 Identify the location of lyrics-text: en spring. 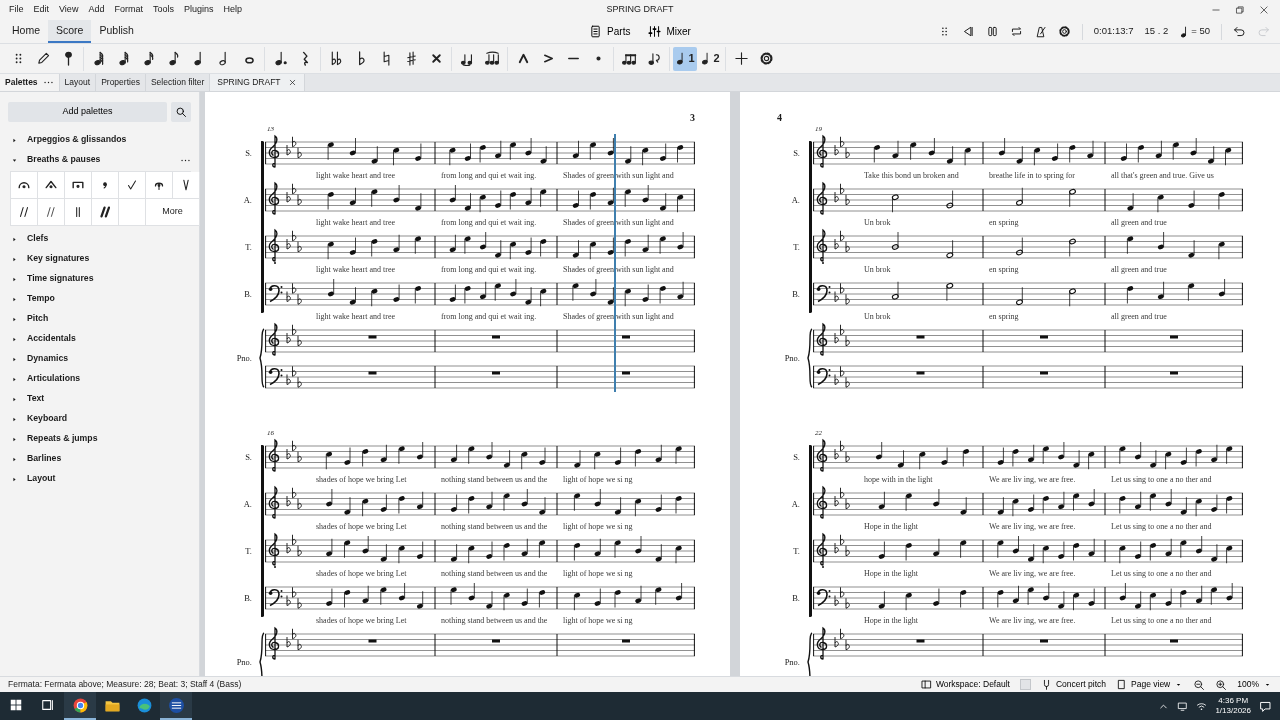
(1004, 316).